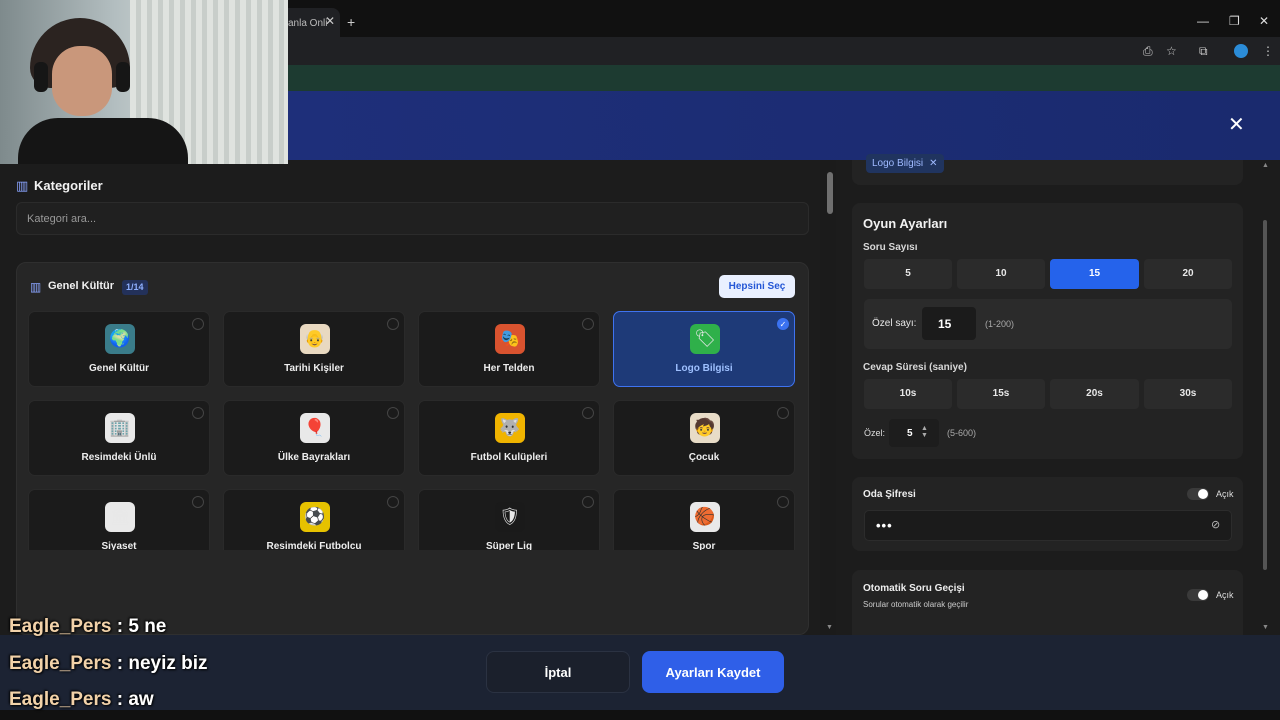  What do you see at coordinates (1265, 165) in the screenshot?
I see `scroll-up-icon: ▲` at bounding box center [1265, 165].